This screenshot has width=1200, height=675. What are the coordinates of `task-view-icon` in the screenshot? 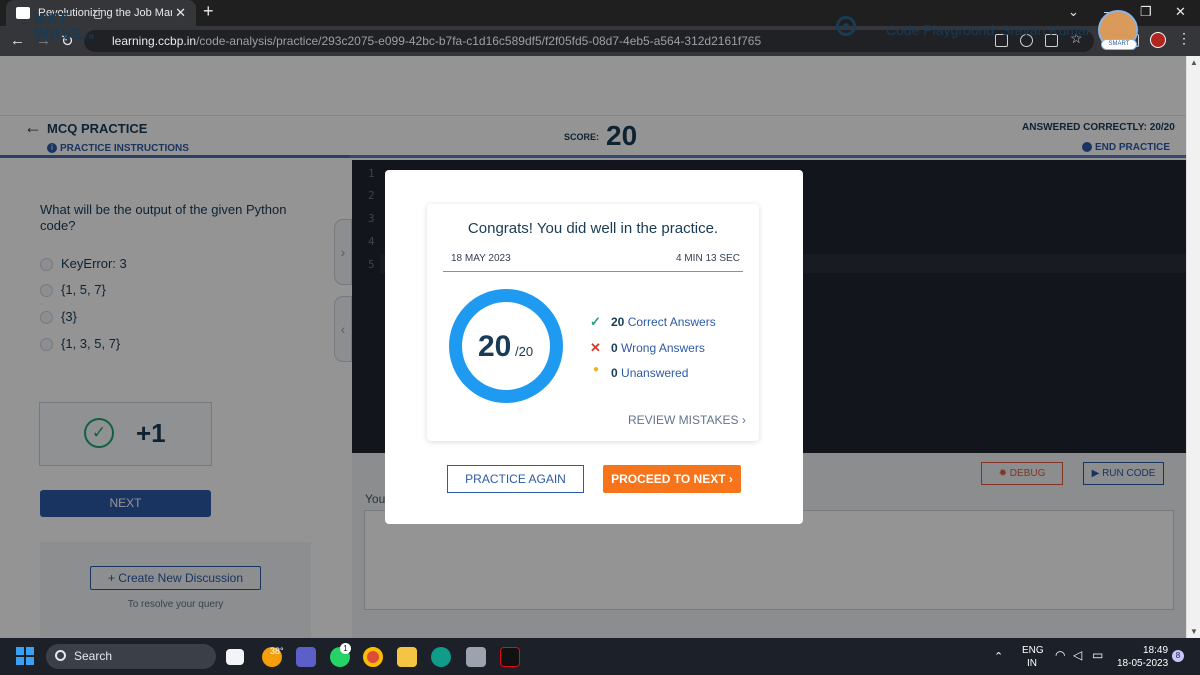 It's located at (235, 657).